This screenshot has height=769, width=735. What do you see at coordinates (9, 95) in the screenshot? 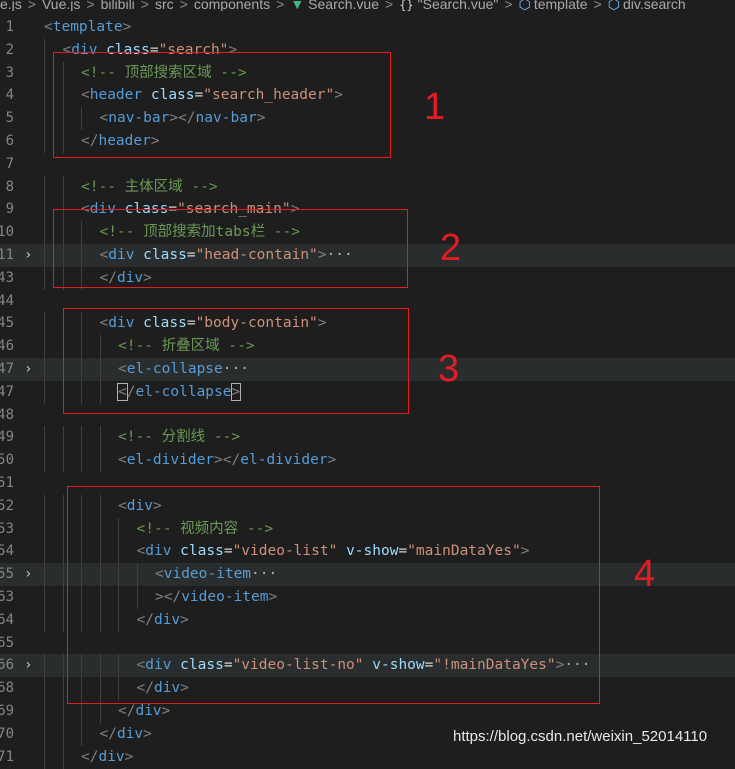
I see `line-number: 4` at bounding box center [9, 95].